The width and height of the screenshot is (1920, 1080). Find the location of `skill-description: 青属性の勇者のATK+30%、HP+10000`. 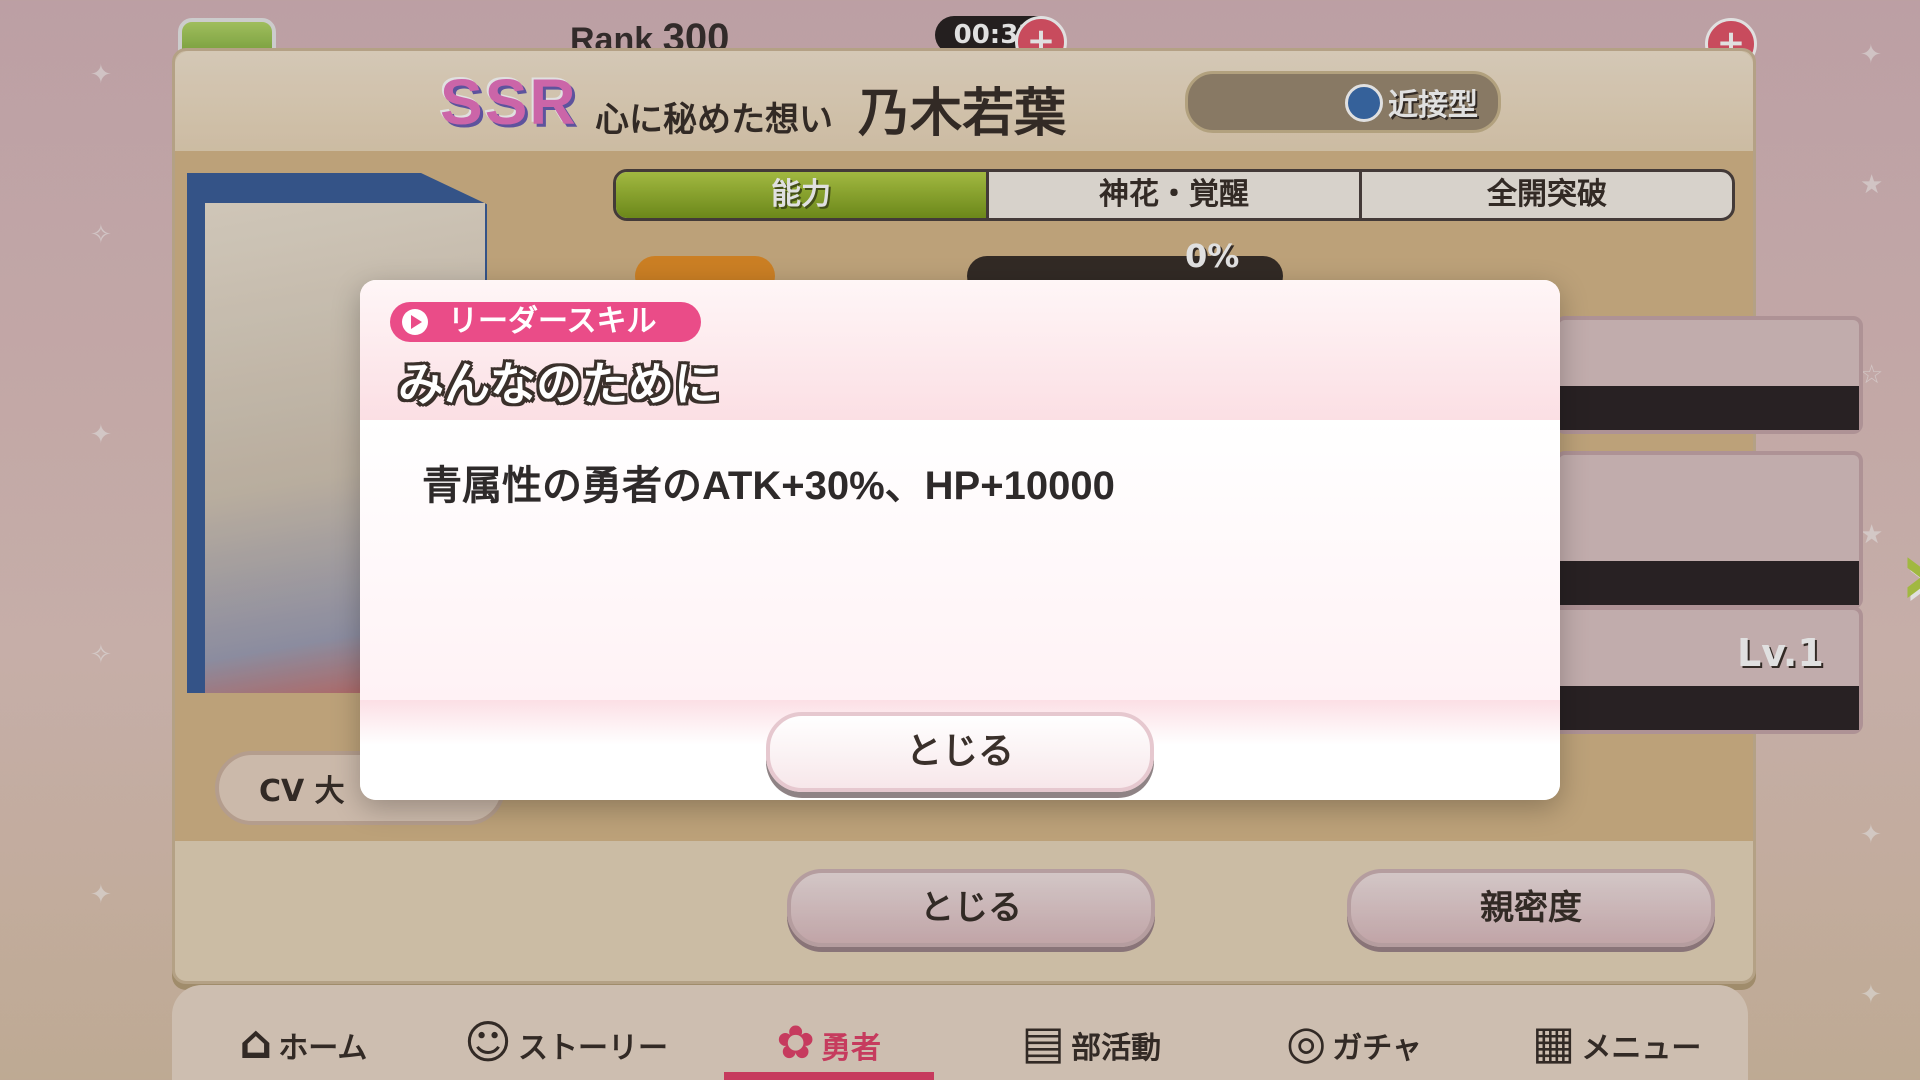

skill-description: 青属性の勇者のATK+30%、HP+10000 is located at coordinates (768, 486).